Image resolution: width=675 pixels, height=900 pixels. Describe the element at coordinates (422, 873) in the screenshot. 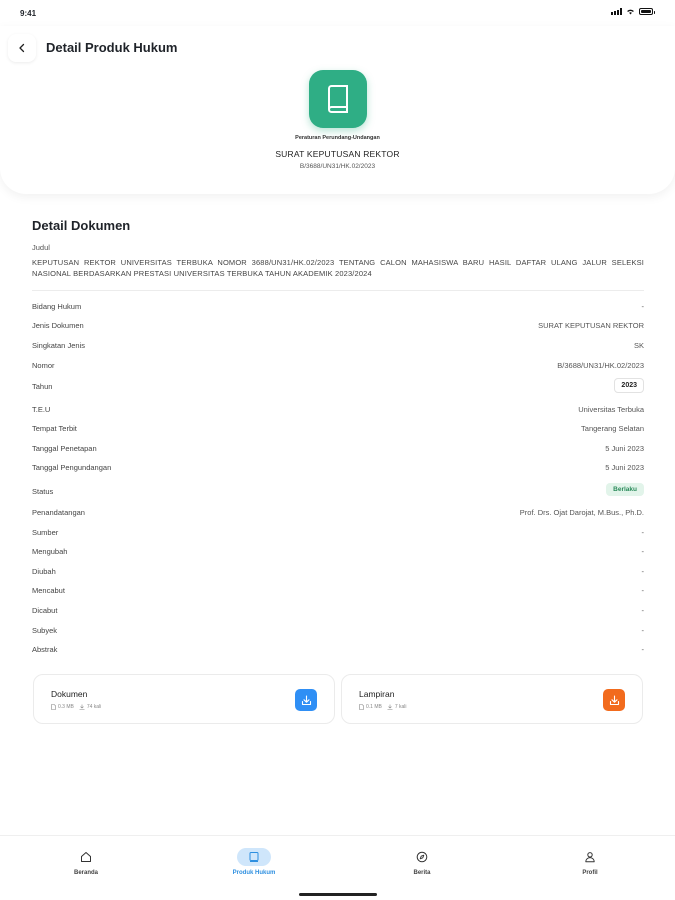

I see `nav-label: Berita` at that location.